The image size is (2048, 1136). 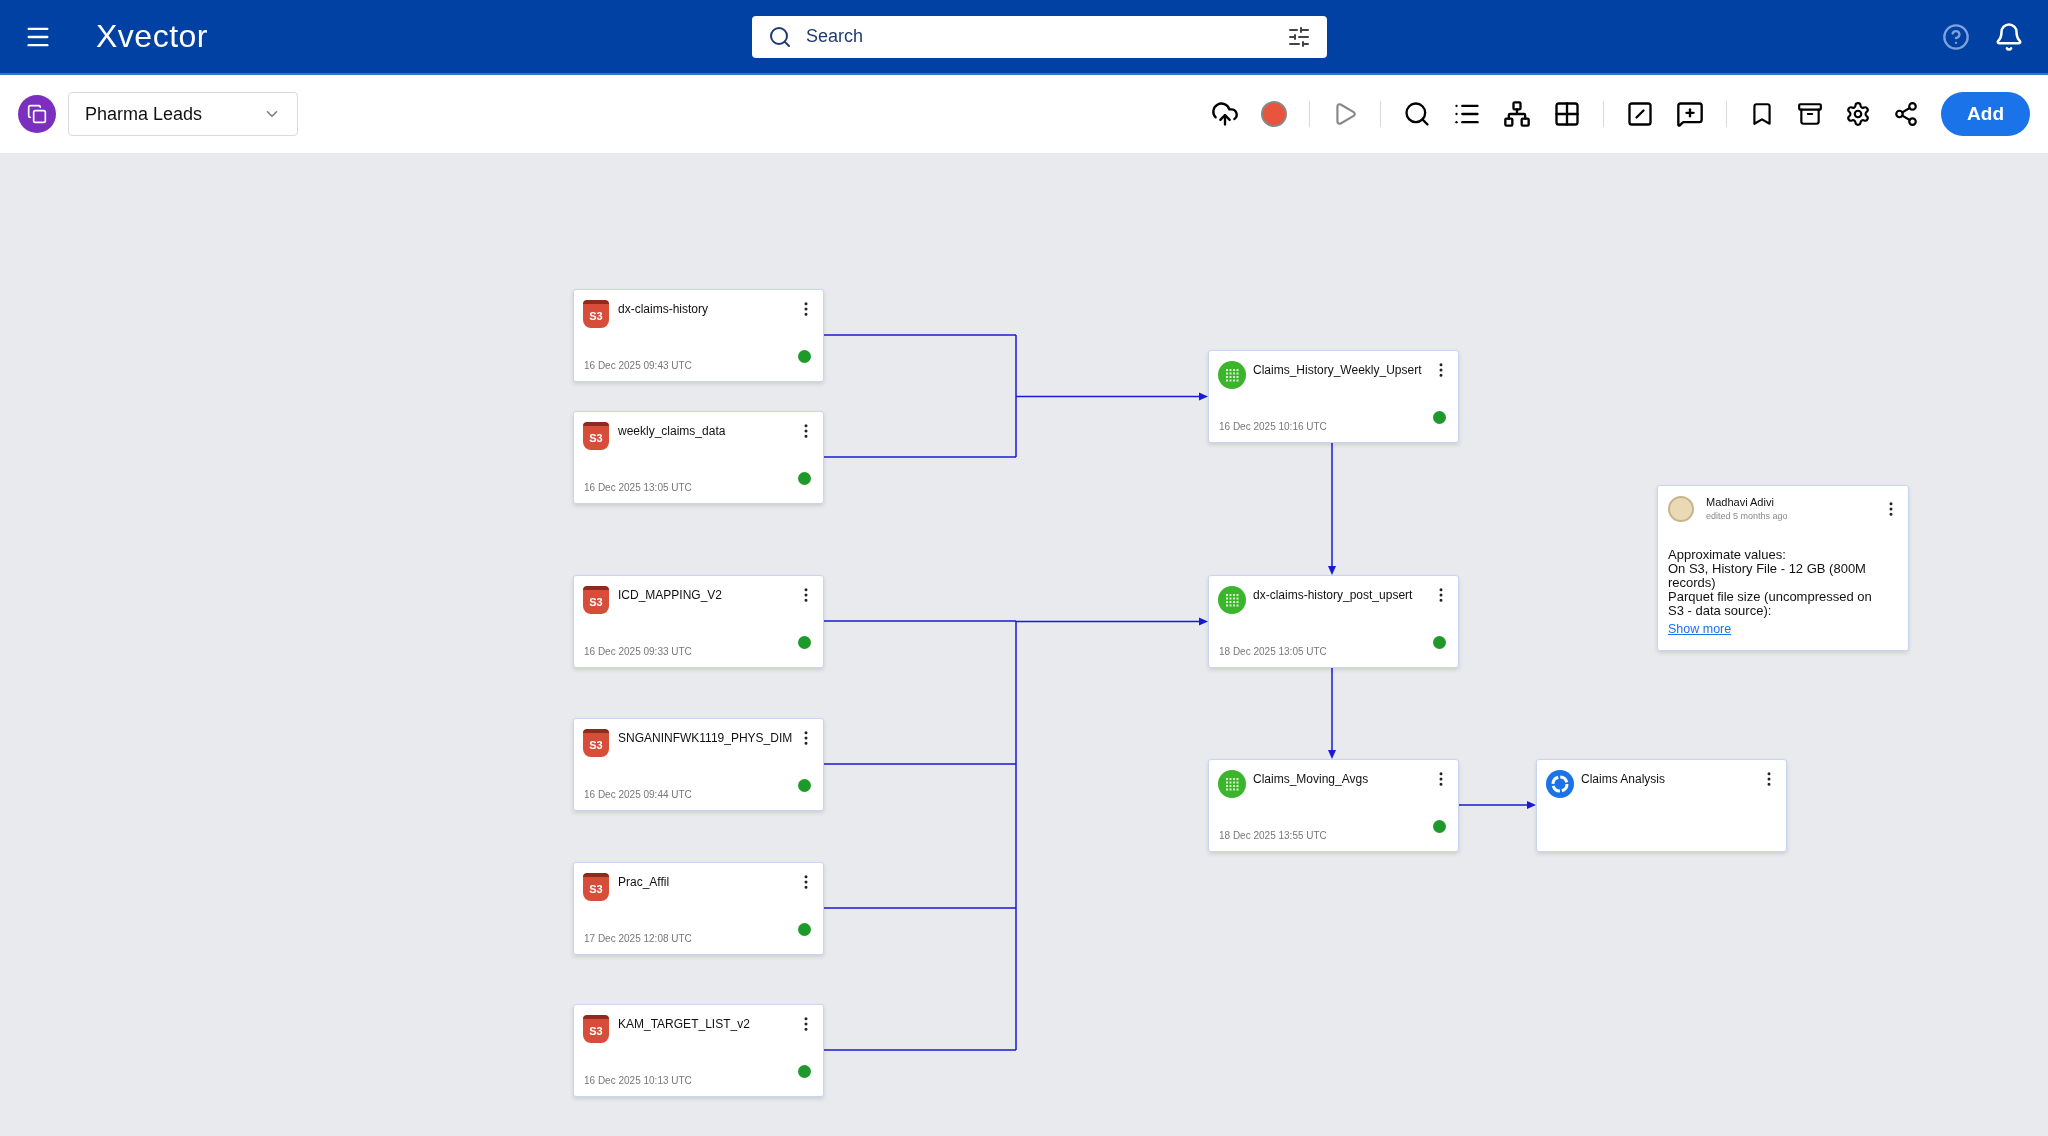 I want to click on node-name: ICD_MAPPING_V2, so click(x=670, y=595).